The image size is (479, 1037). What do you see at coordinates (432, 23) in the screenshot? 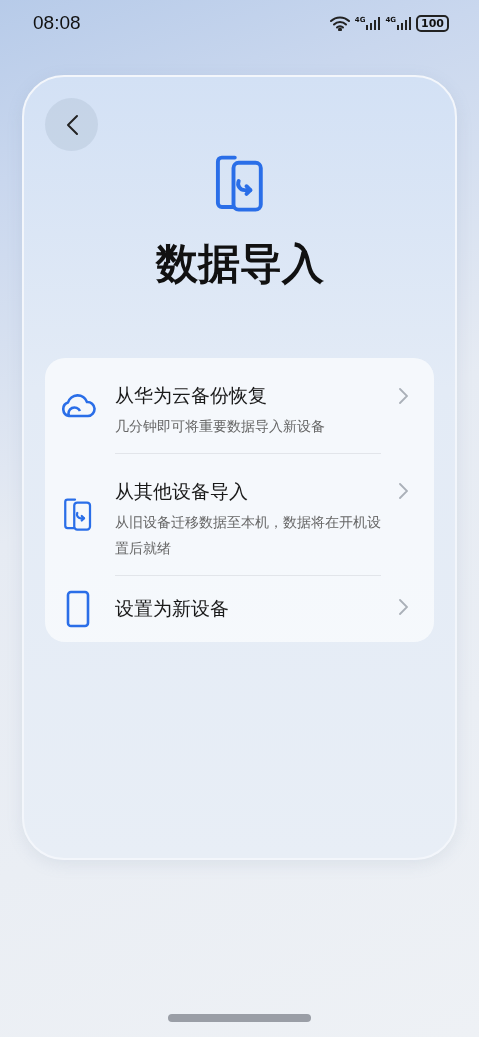
I see `battery-indicator: 100` at bounding box center [432, 23].